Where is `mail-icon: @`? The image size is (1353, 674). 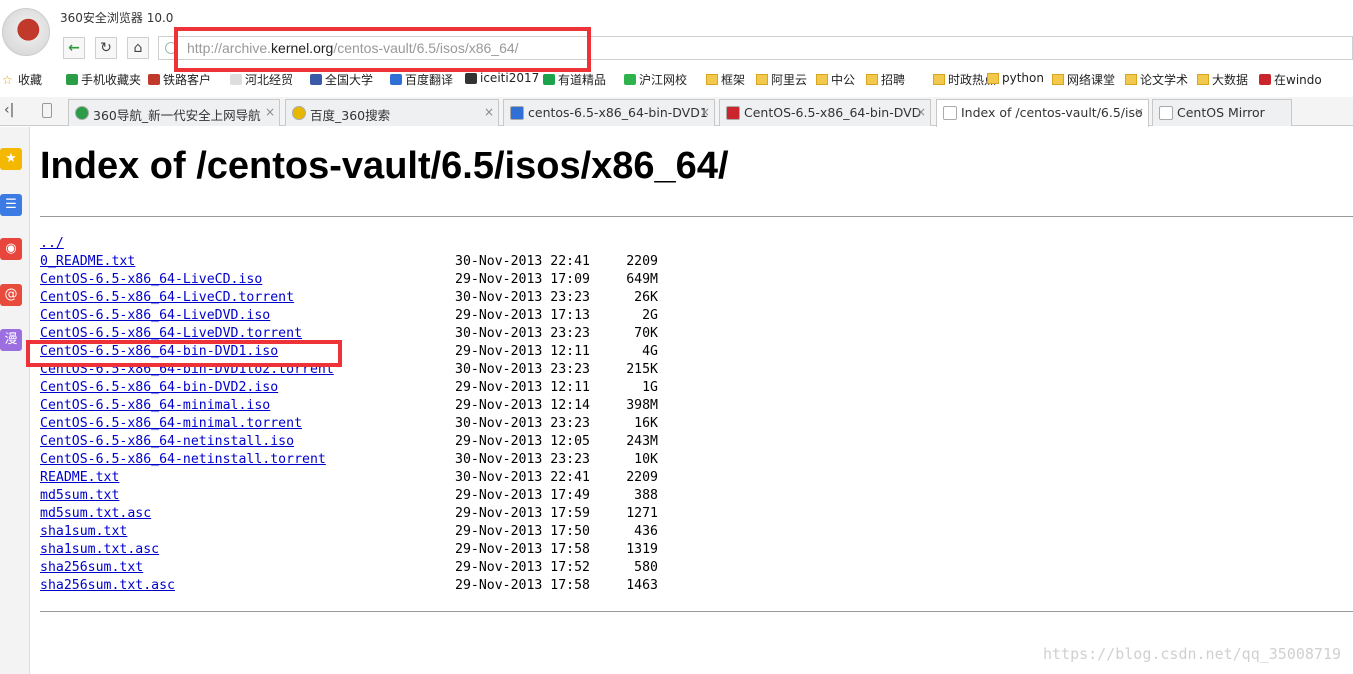
mail-icon: @ is located at coordinates (11, 295).